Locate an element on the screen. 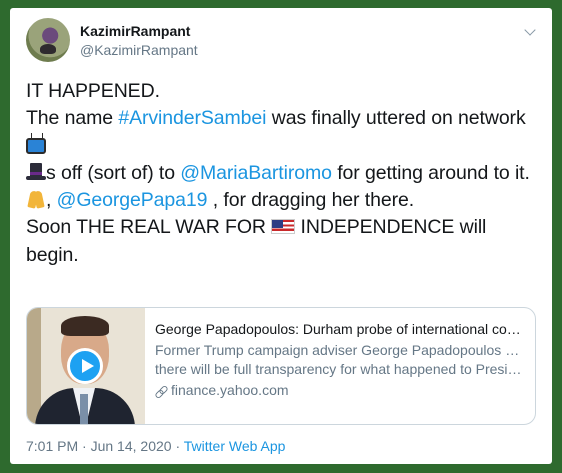 The image size is (562, 473). us-flag-icon is located at coordinates (283, 227).